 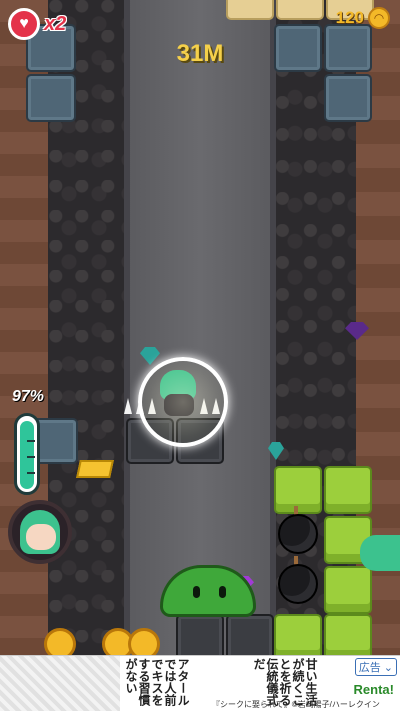 What do you see at coordinates (55, 23) in the screenshot?
I see `lives-text: x2` at bounding box center [55, 23].